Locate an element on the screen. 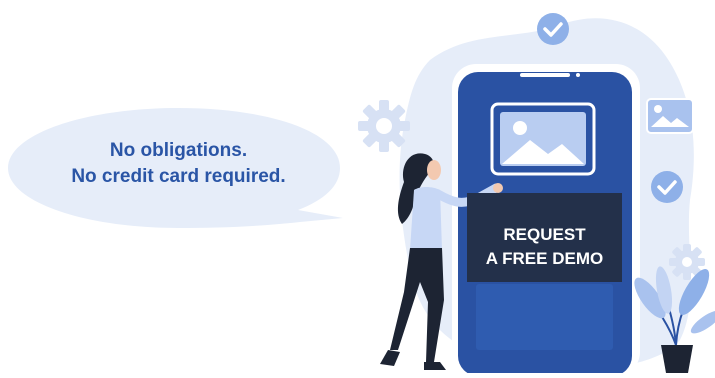 This screenshot has height=378, width=715. bubble-line-1: No obligations. is located at coordinates (178, 150).